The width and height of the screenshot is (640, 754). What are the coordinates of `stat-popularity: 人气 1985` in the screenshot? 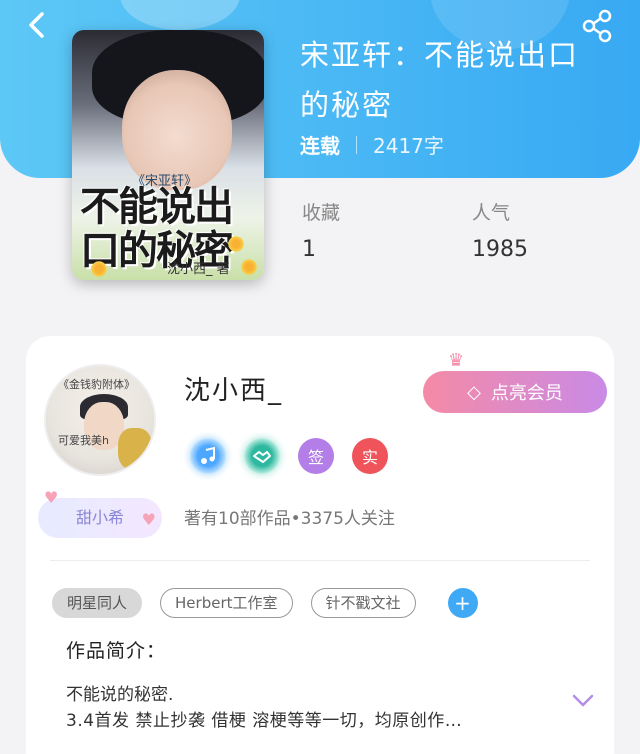 It's located at (500, 230).